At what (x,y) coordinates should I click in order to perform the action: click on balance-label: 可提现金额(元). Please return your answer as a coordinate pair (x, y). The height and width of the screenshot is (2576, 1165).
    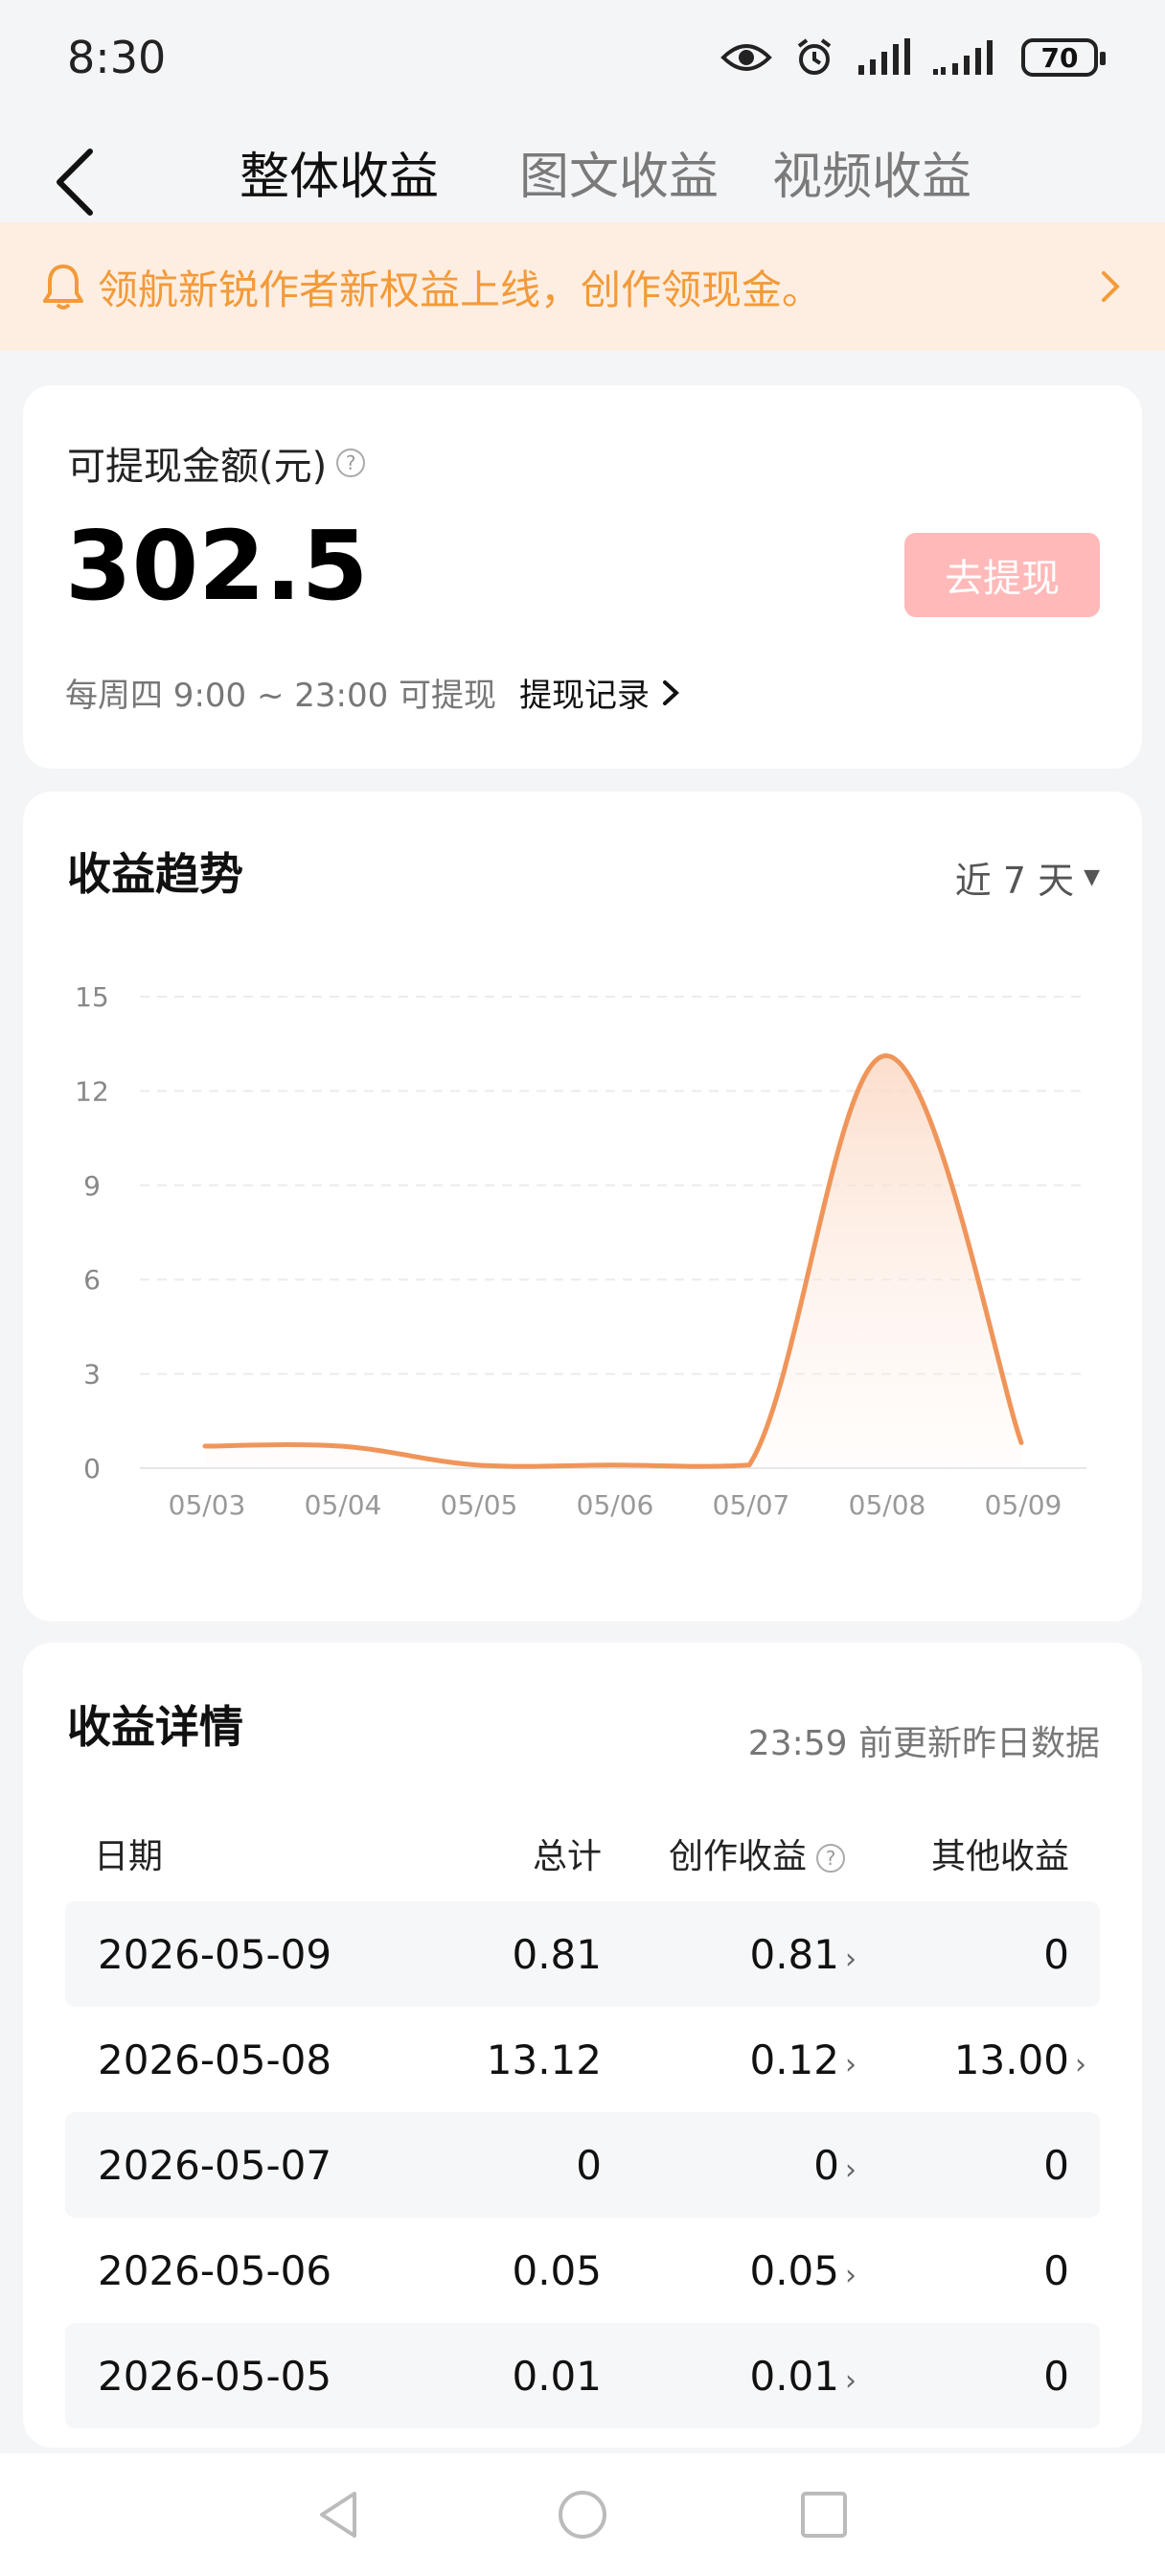
    Looking at the image, I should click on (197, 467).